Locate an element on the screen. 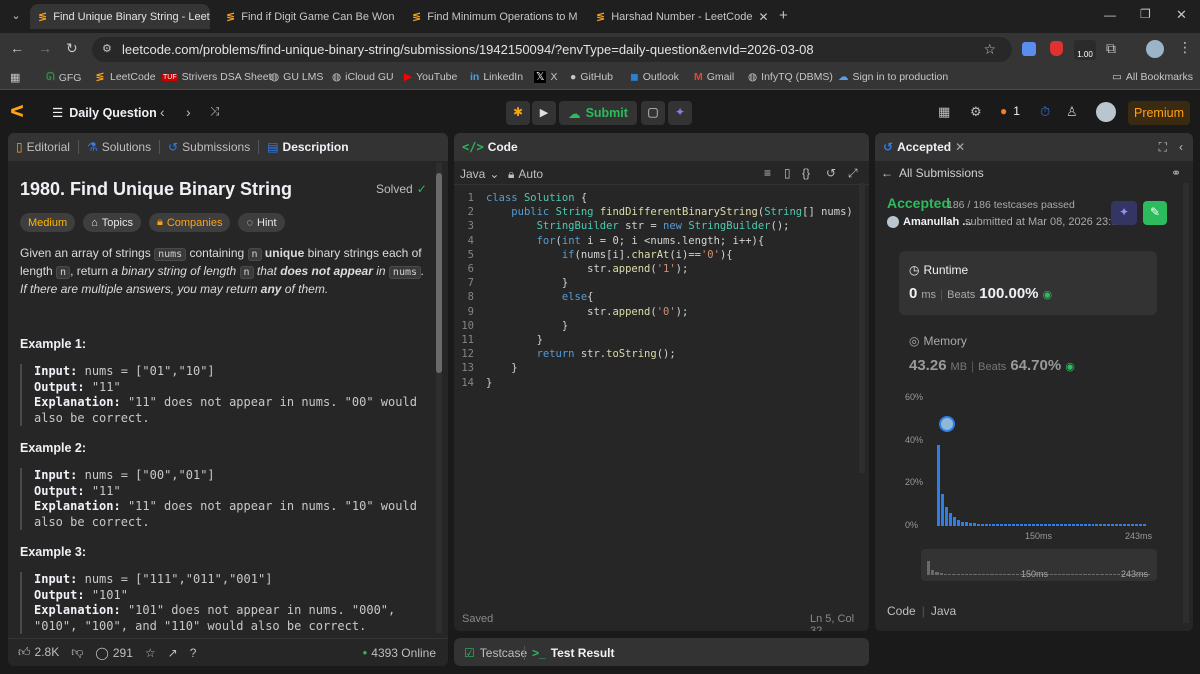  puzzle-icon: ⧉ is located at coordinates (1111, 48).